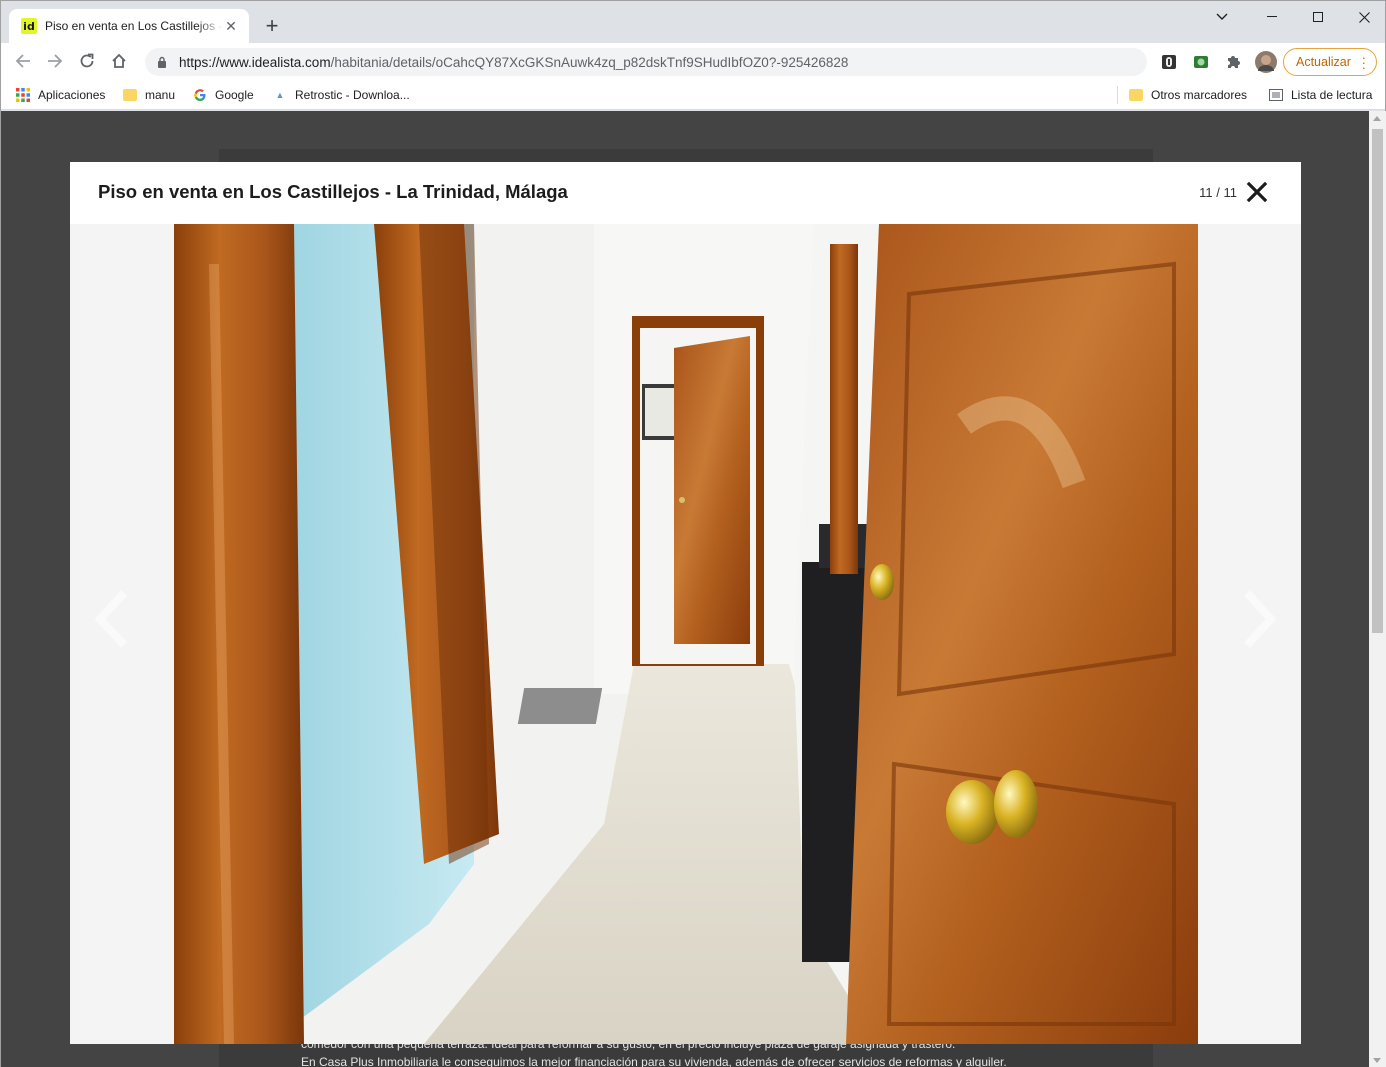 The image size is (1386, 1067). Describe the element at coordinates (1318, 17) in the screenshot. I see `maximize-button` at that location.